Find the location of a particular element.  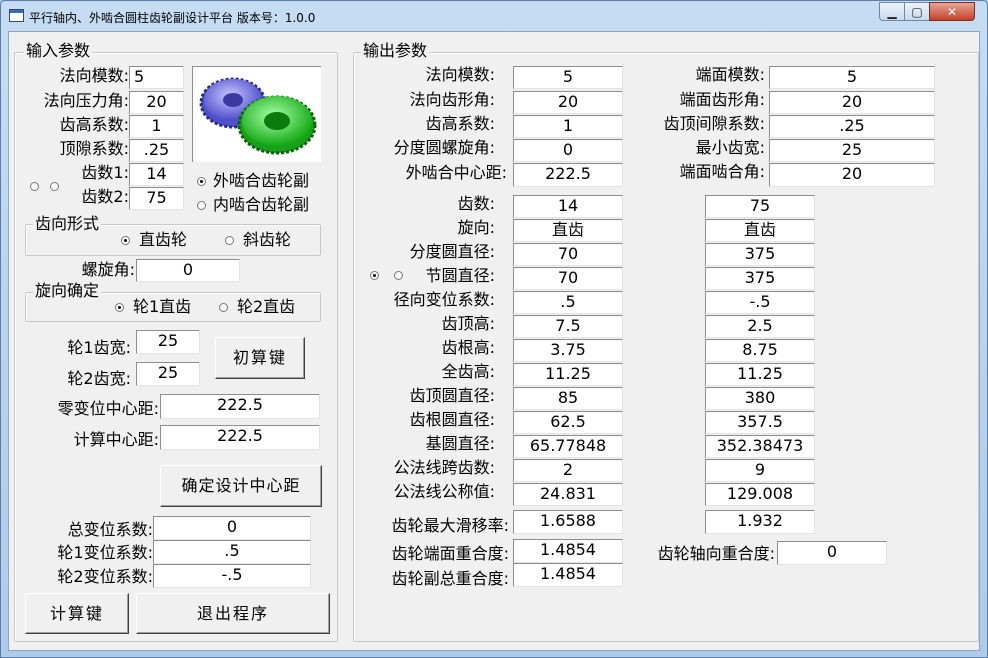

row-pitch-dia-label: 节圆直径: is located at coordinates (460, 275).